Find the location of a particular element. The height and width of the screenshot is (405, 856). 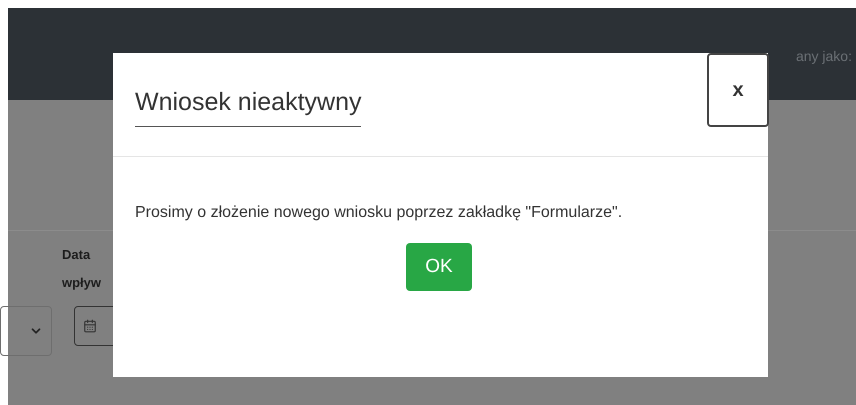

close-button: x is located at coordinates (738, 90).